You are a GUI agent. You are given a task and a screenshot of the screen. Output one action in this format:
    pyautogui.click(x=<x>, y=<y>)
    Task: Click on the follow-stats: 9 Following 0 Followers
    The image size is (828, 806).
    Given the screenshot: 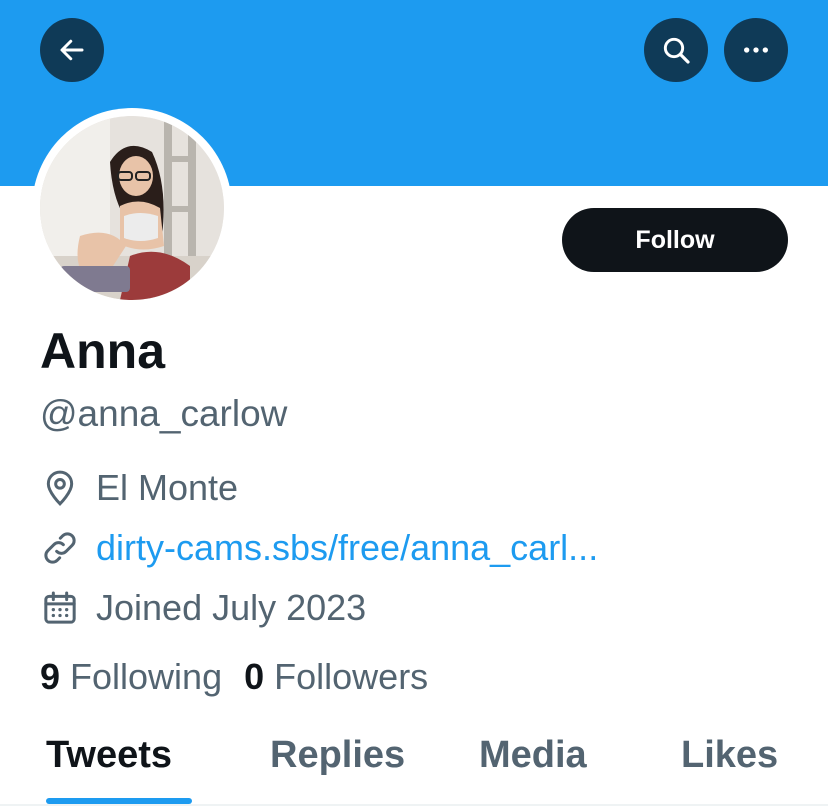 What is the action you would take?
    pyautogui.click(x=234, y=677)
    